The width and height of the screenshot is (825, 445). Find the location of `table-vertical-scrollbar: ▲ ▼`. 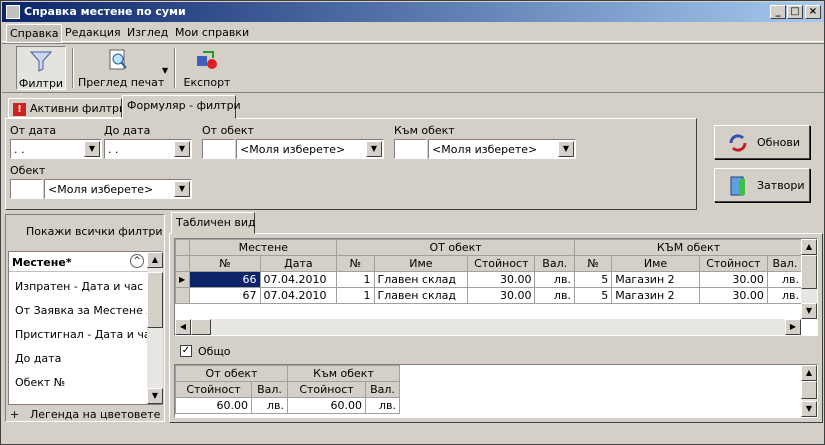

table-vertical-scrollbar: ▲ ▼ is located at coordinates (809, 279).